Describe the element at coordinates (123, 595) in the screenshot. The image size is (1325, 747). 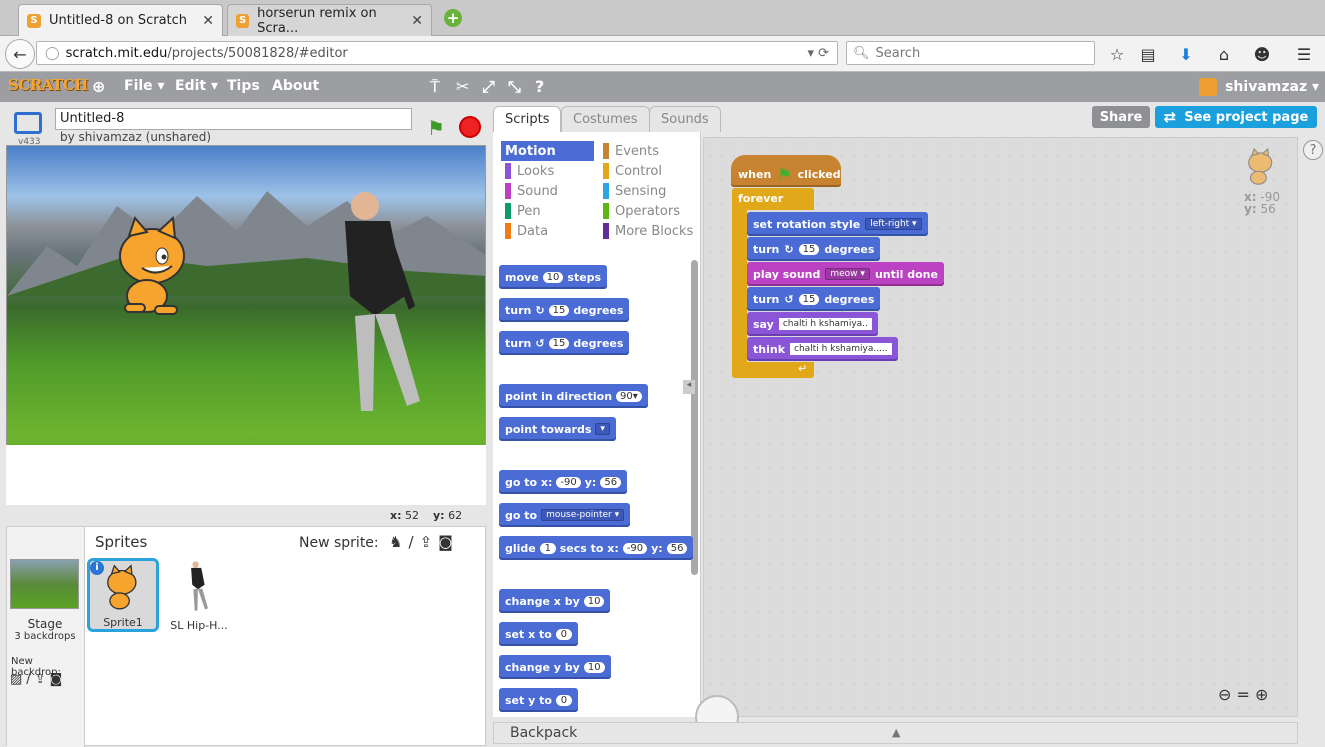
I see `sprite-card-sprite1: i Sprite1` at that location.